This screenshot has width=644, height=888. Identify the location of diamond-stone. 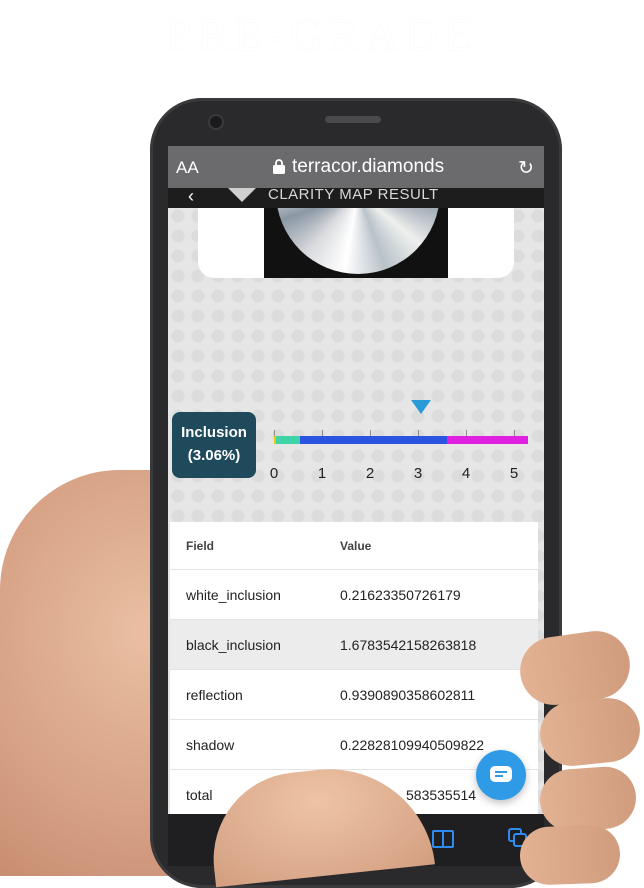
(358, 241).